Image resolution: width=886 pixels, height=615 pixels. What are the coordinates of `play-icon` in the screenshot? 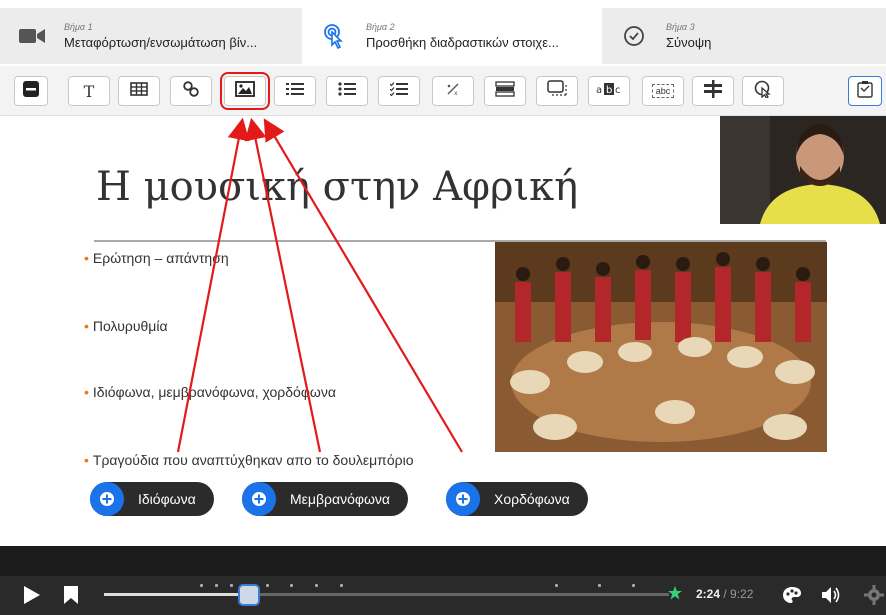 It's located at (32, 597).